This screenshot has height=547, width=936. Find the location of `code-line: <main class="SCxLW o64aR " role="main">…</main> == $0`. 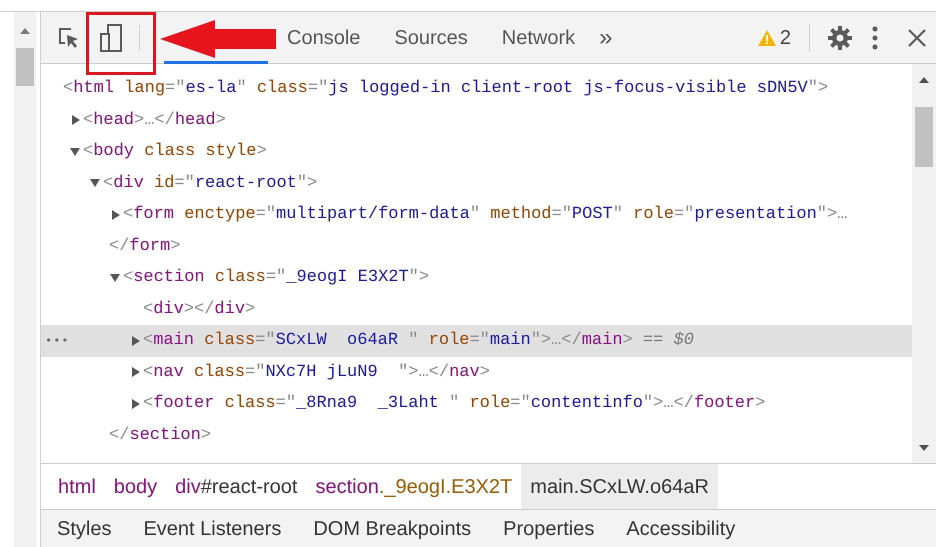

code-line: <main class="SCxLW o64aR " role="main">…</main> == $0 is located at coordinates (418, 341).